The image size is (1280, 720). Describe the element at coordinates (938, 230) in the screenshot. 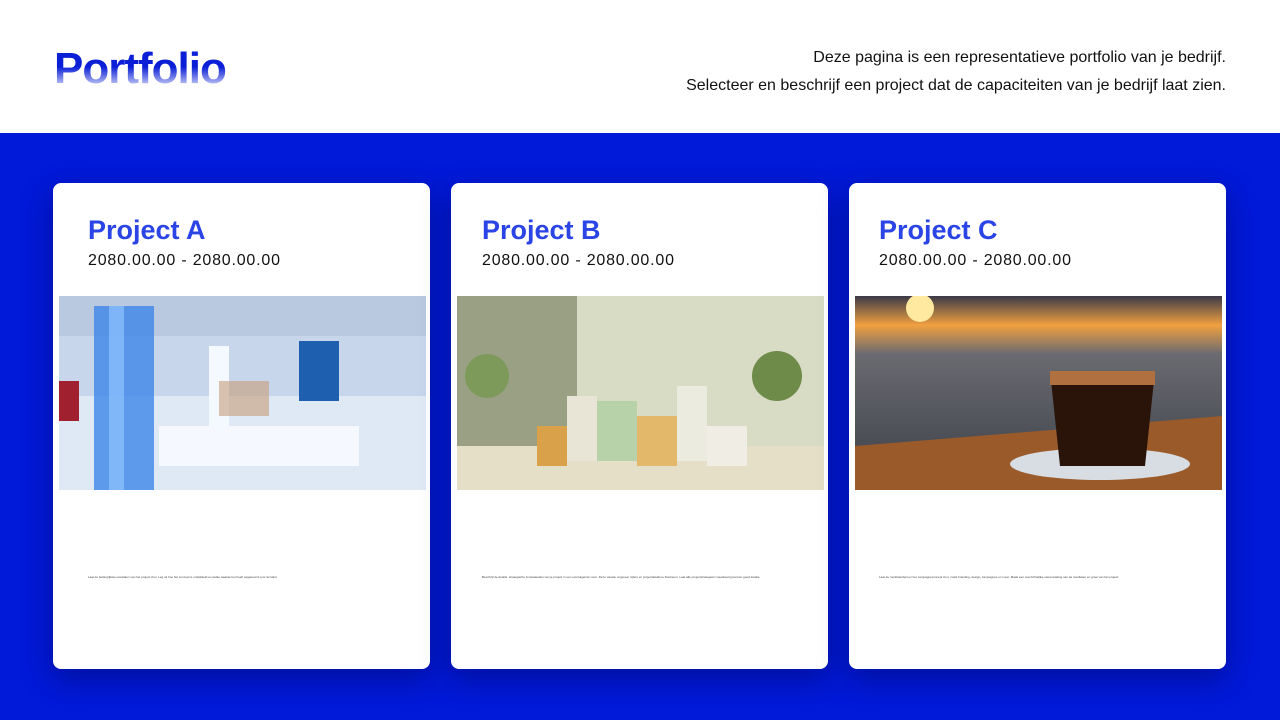

I see `project-title: Project C` at that location.